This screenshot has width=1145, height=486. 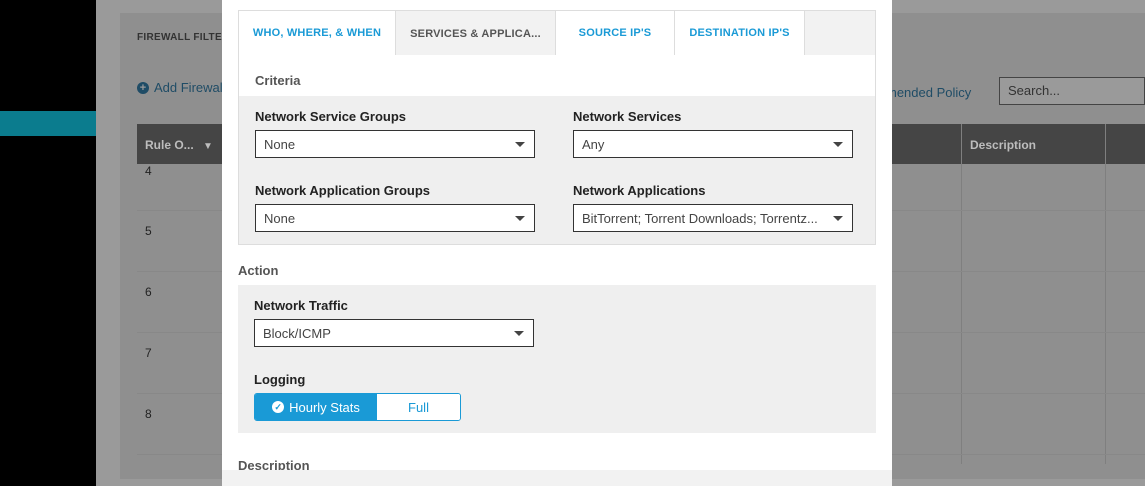 I want to click on table-row-number: 4, so click(x=148, y=171).